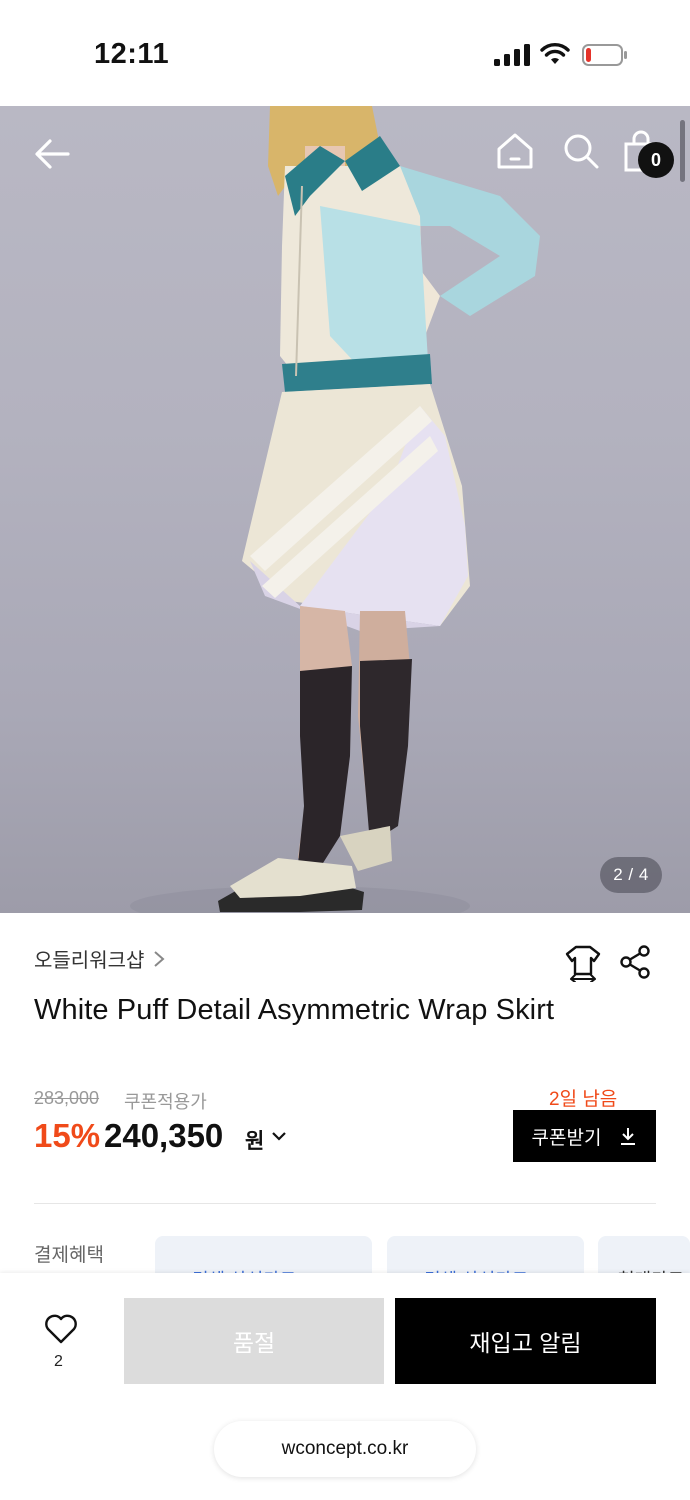 This screenshot has width=690, height=1500. I want to click on image-pager: 2 / 4, so click(631, 875).